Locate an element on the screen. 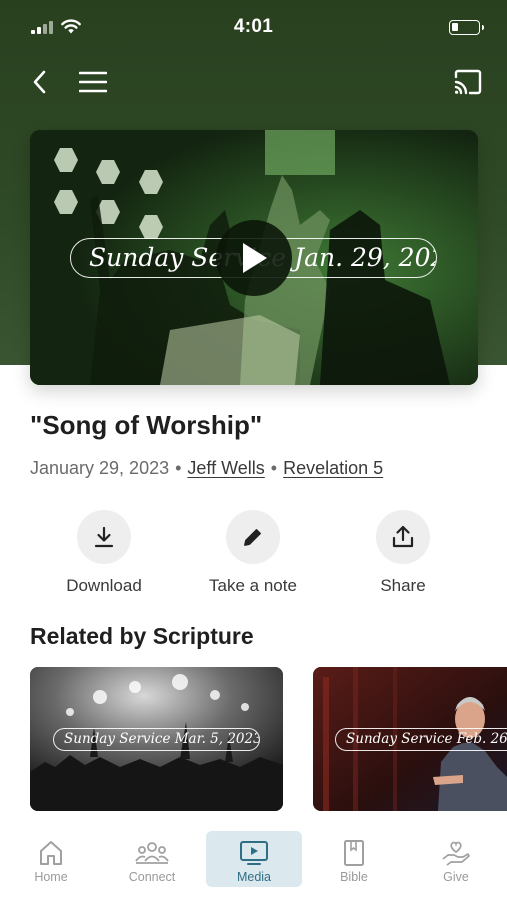  download-button: Download is located at coordinates (104, 553).